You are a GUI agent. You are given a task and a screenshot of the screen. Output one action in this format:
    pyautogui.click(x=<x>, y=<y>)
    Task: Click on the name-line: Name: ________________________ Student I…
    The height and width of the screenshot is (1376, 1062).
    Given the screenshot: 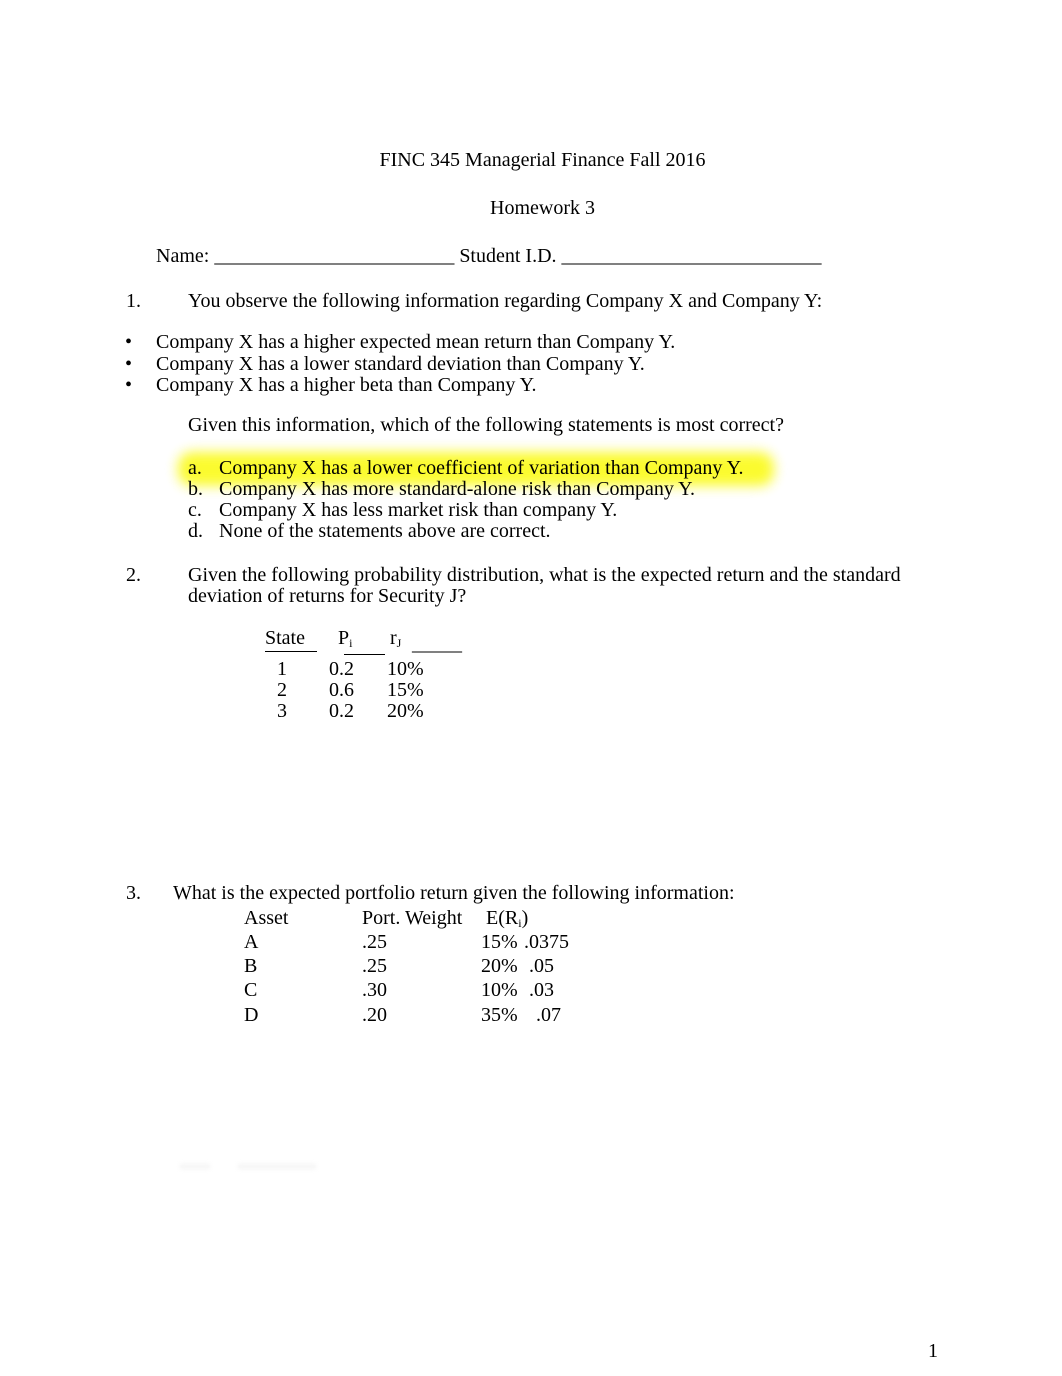 What is the action you would take?
    pyautogui.click(x=489, y=256)
    